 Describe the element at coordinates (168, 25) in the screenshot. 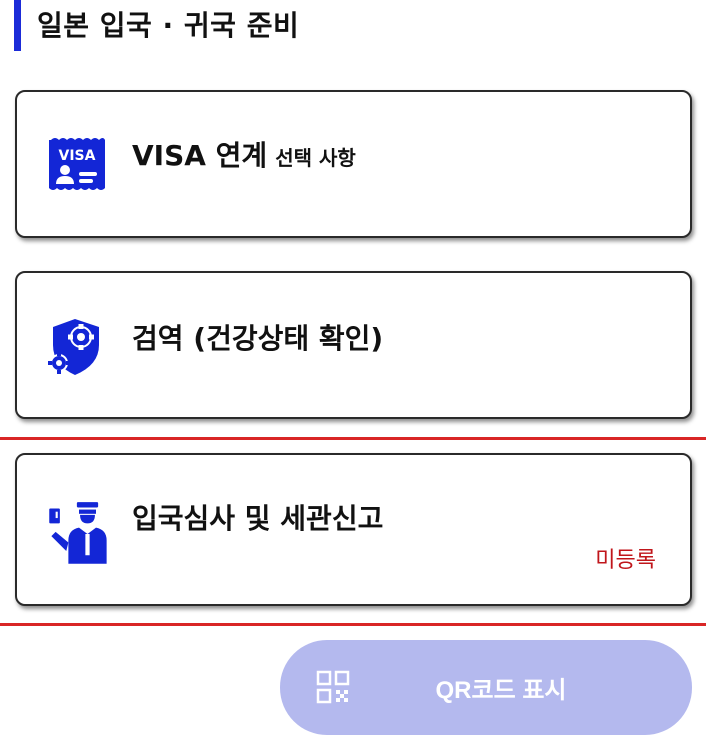

I see `section-title: 일본 입국 · 귀국 준비` at that location.